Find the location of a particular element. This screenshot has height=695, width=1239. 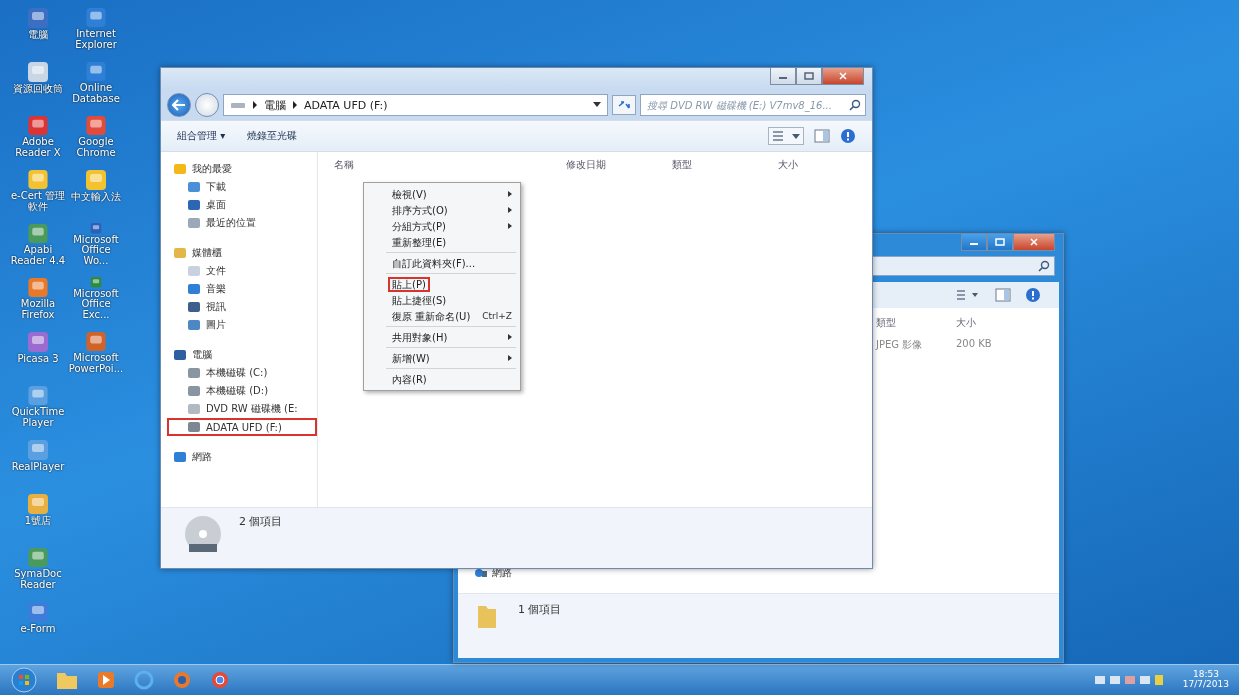

menu-item: 排序方式(O) is located at coordinates (420, 210).